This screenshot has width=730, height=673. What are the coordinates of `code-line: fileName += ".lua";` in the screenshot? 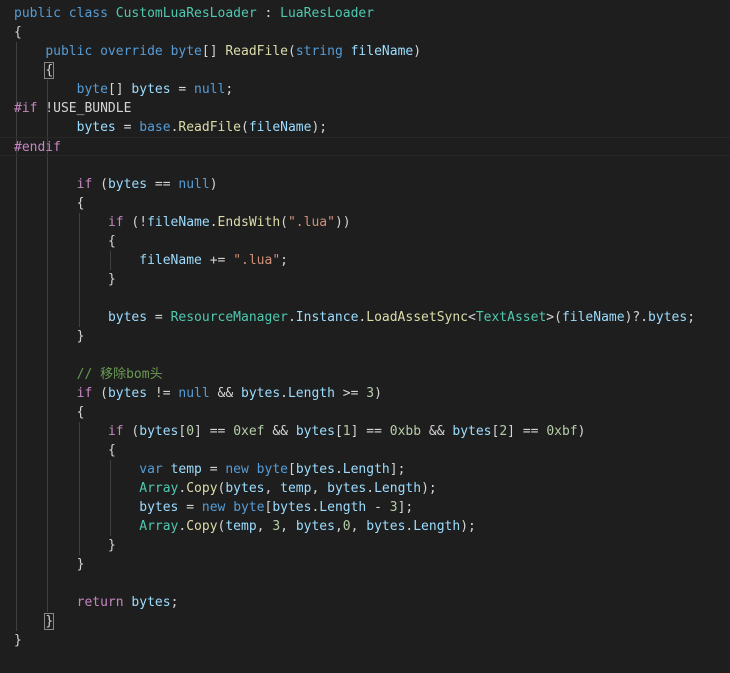 It's located at (365, 260).